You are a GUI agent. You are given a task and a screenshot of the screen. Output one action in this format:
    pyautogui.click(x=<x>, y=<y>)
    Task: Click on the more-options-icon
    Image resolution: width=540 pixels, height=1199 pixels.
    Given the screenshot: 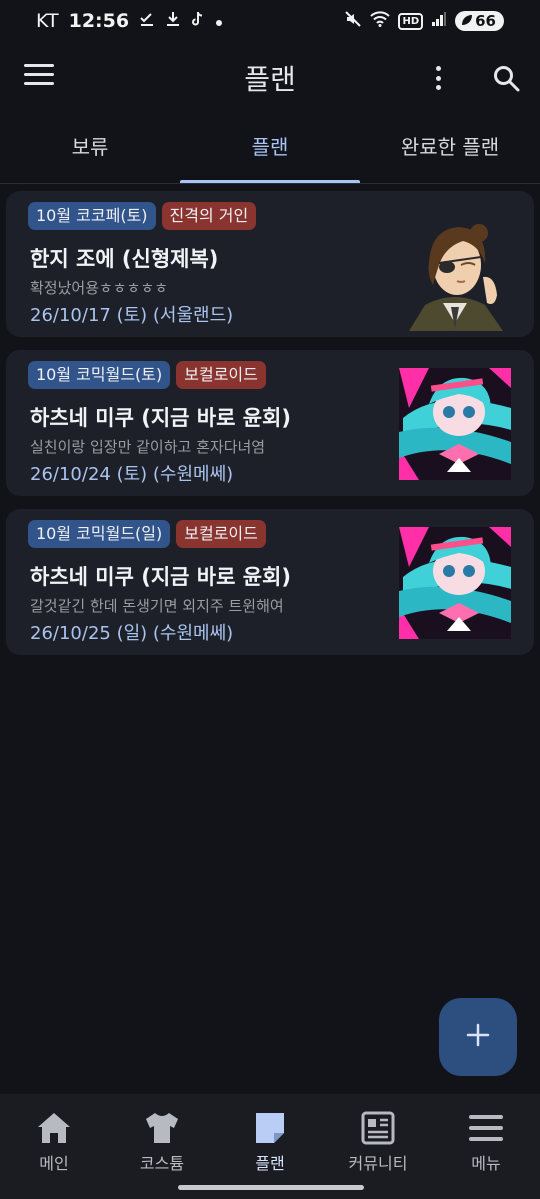 What is the action you would take?
    pyautogui.click(x=438, y=78)
    